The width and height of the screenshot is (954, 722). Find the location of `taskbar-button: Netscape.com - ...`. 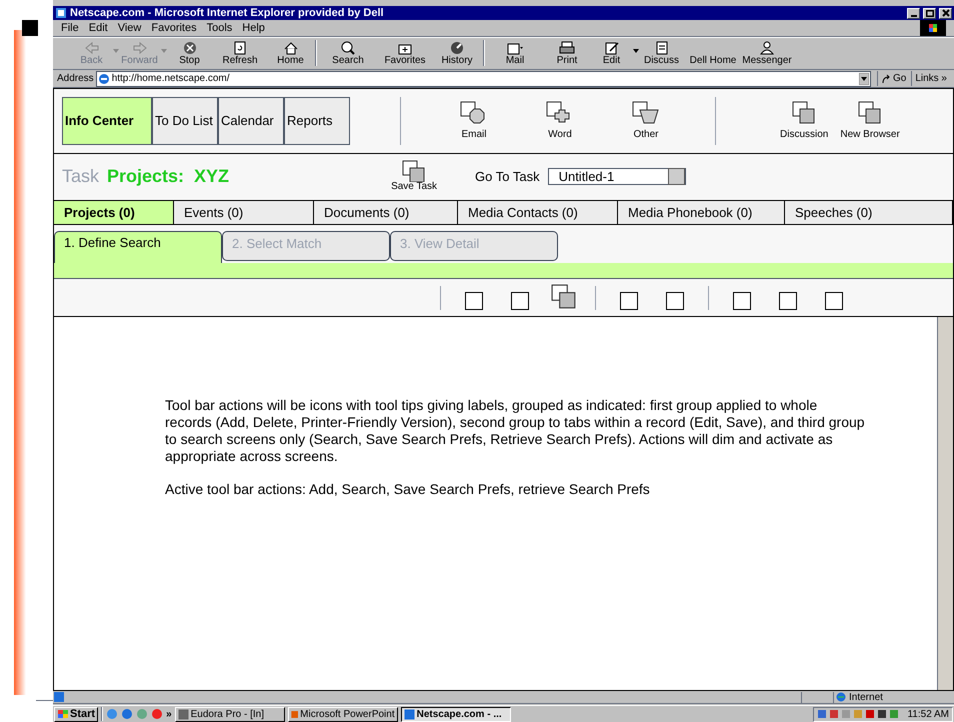

taskbar-button: Netscape.com - ... is located at coordinates (455, 714).